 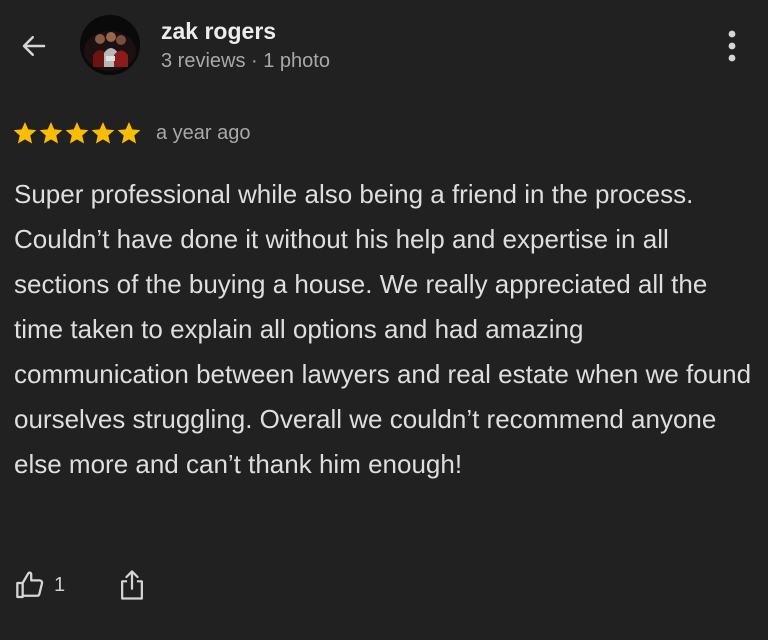 I want to click on share-button, so click(x=132, y=585).